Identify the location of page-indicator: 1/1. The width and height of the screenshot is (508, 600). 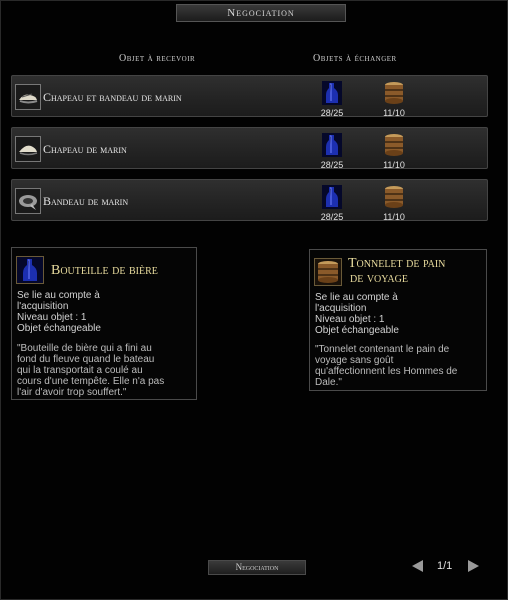
(445, 566).